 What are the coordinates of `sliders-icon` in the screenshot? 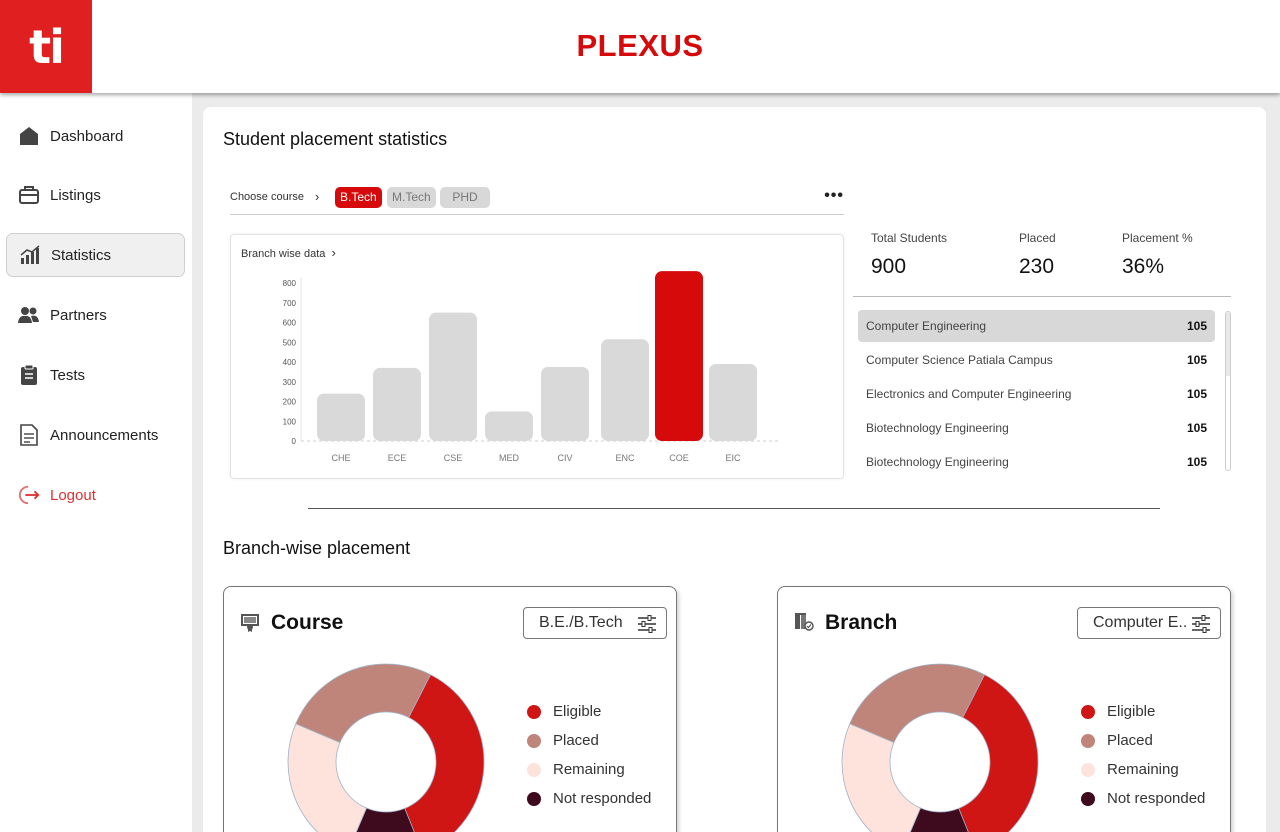 It's located at (1201, 626).